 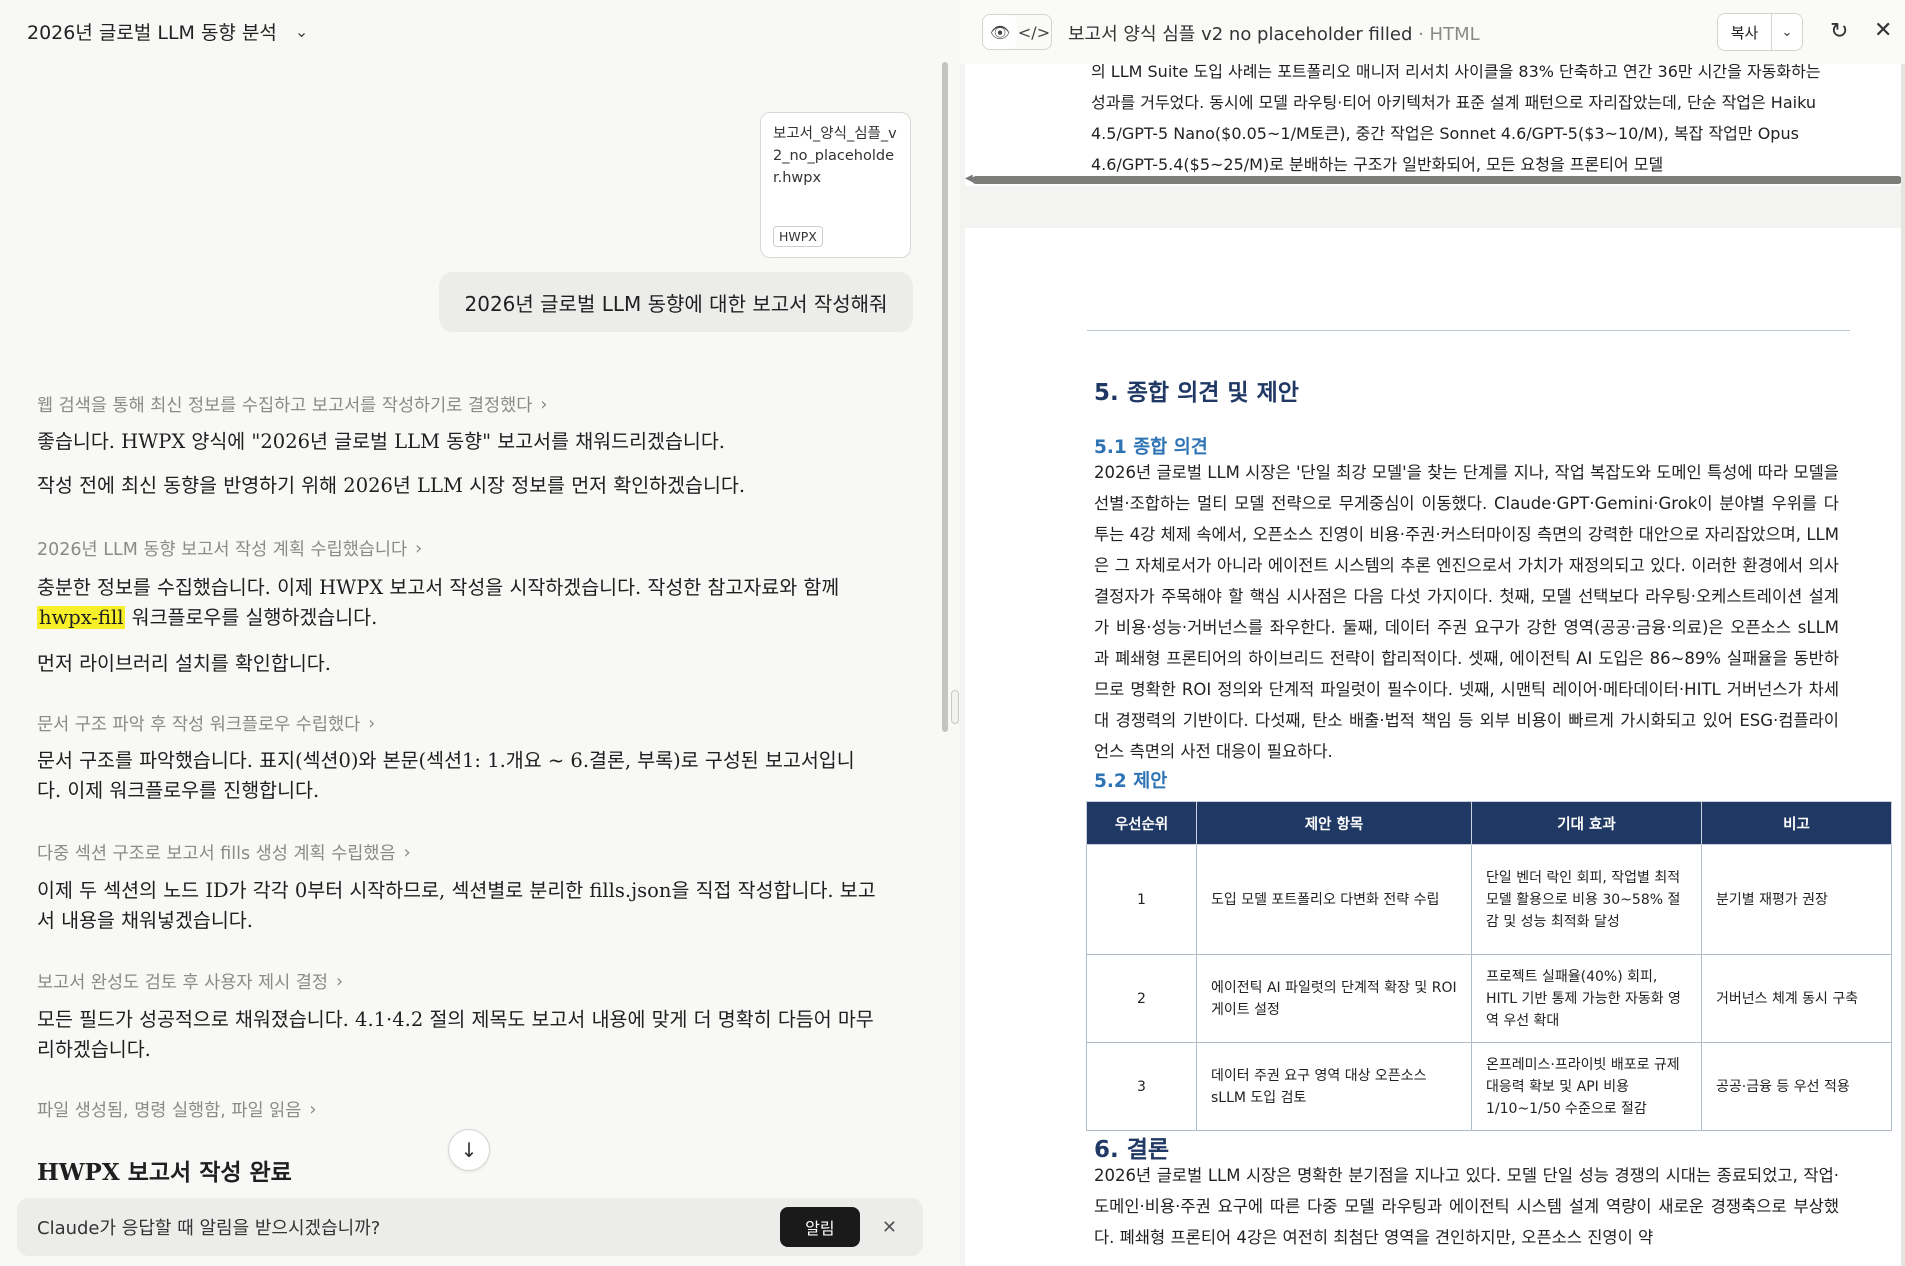 I want to click on thinking-step: 보고서 완성도 검토 후 사용자 제시 결정 ›, so click(x=190, y=981).